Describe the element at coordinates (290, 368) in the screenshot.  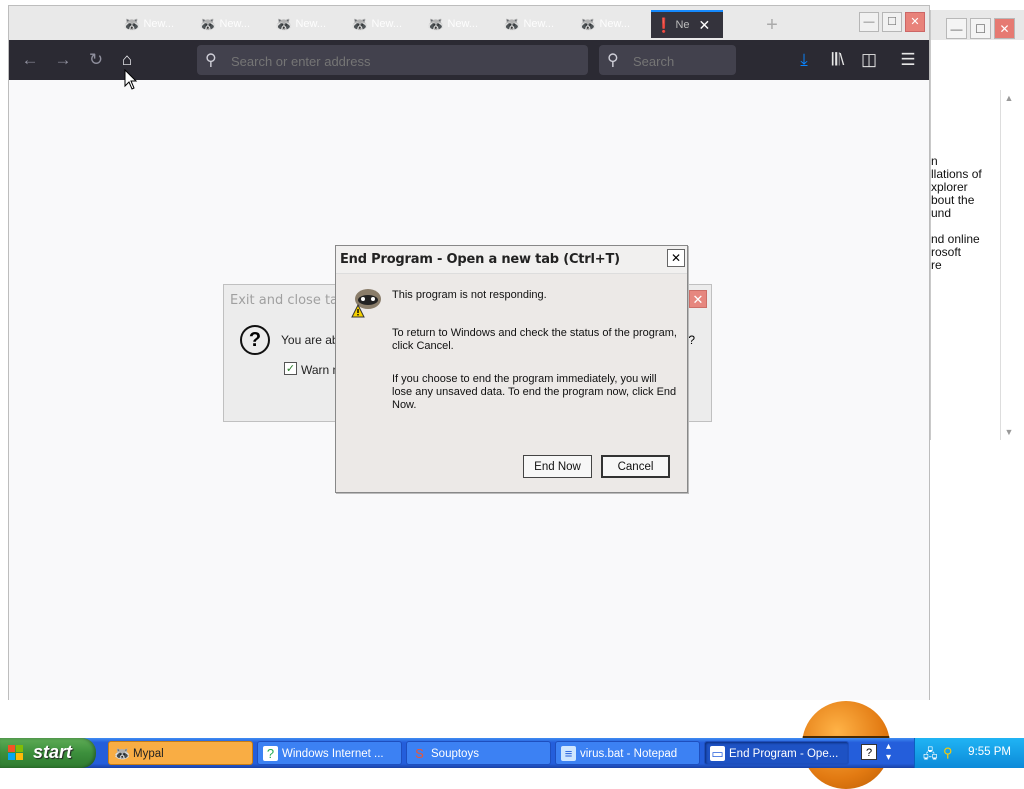
I see `warn-checkbox: ✓` at that location.